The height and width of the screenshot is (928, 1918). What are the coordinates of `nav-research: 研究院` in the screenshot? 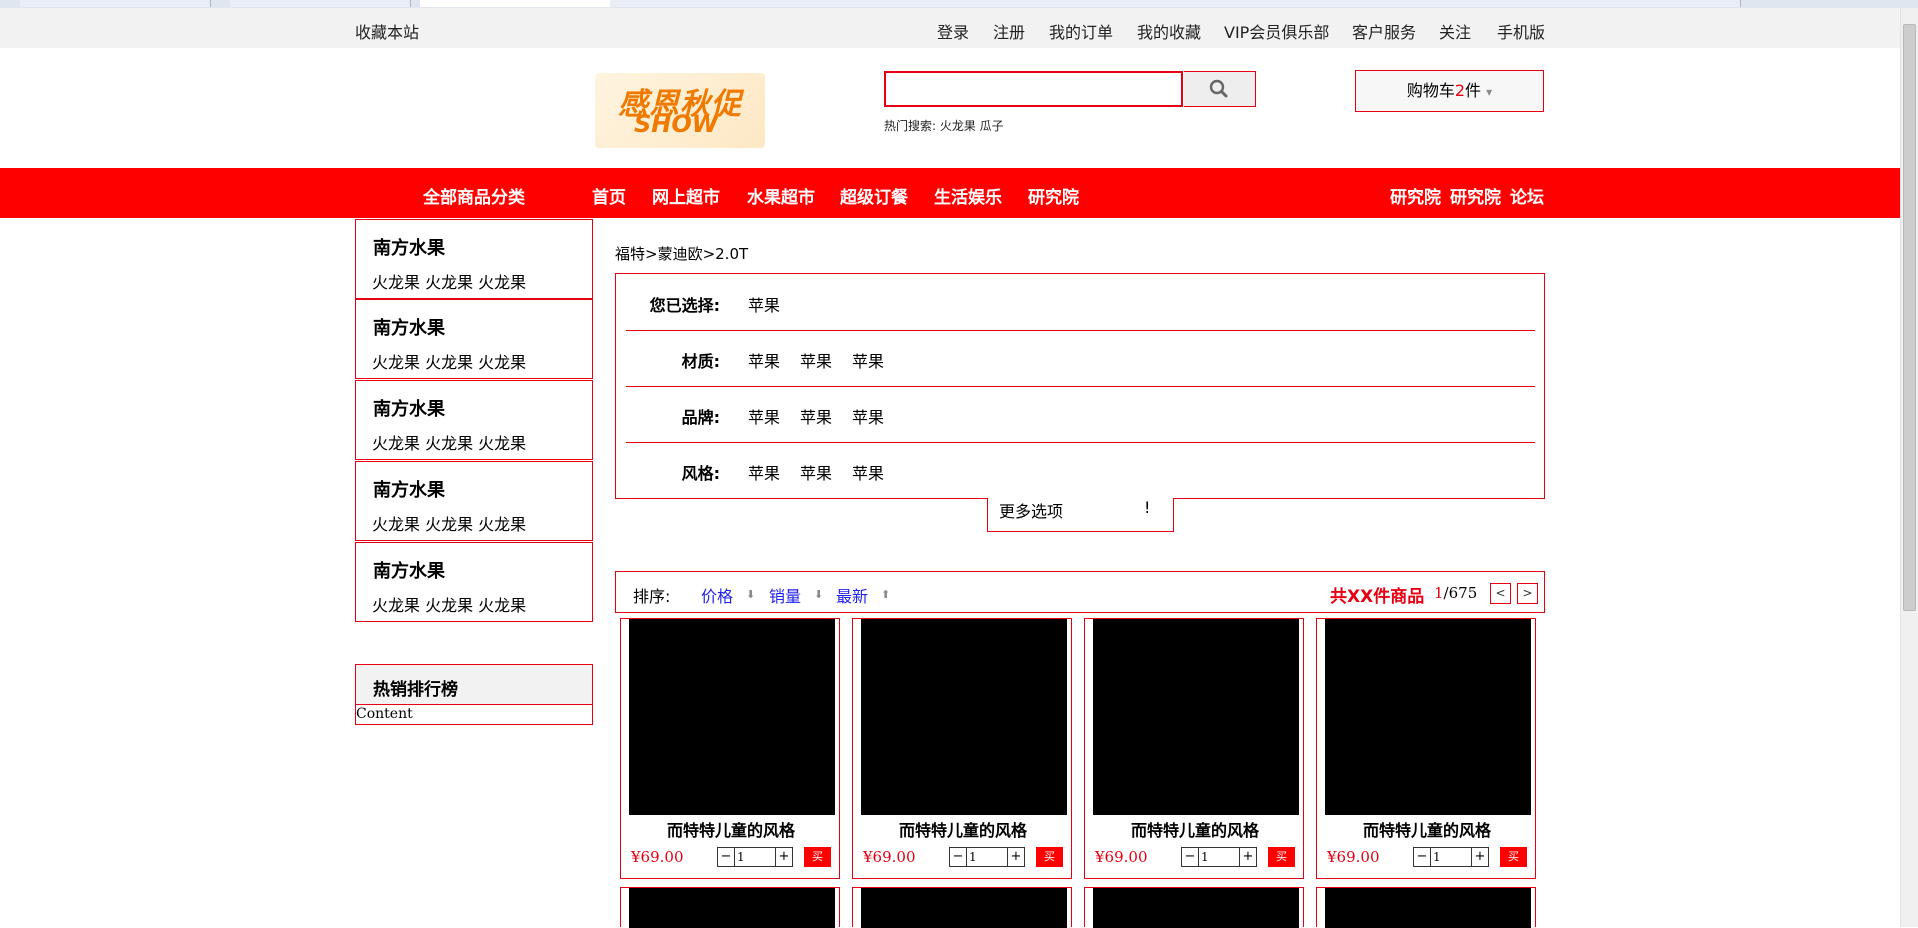 It's located at (1053, 195).